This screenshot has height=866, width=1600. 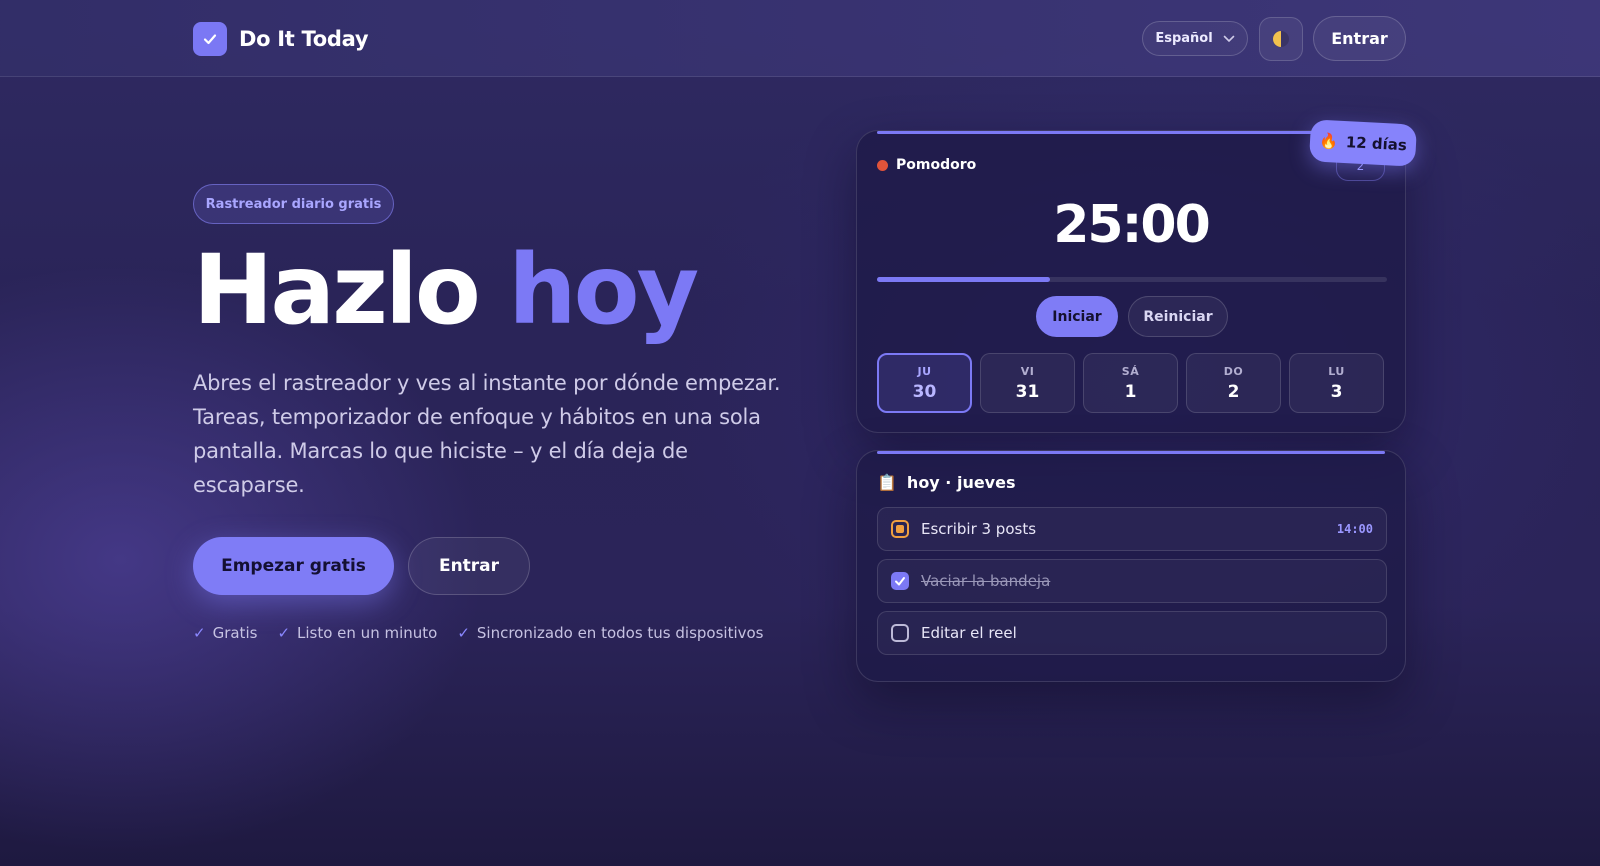 I want to click on language-selector: Español, so click(x=1195, y=38).